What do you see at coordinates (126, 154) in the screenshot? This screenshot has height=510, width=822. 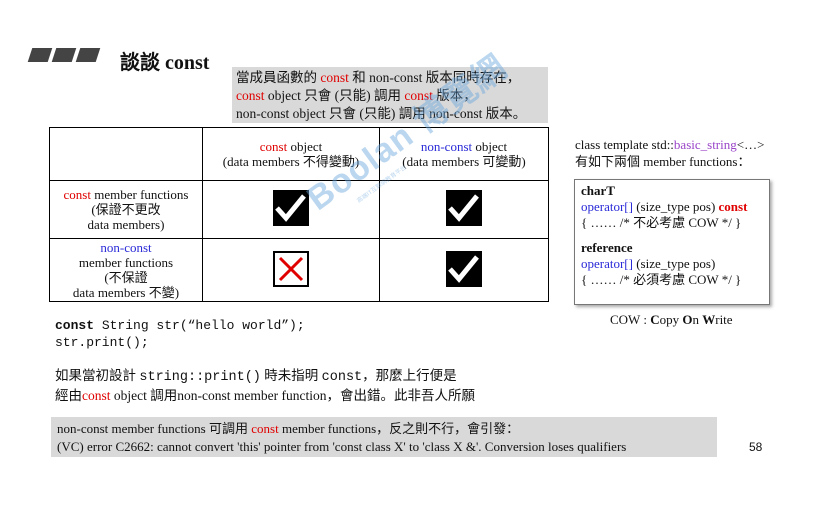 I see `table-corner-cell` at bounding box center [126, 154].